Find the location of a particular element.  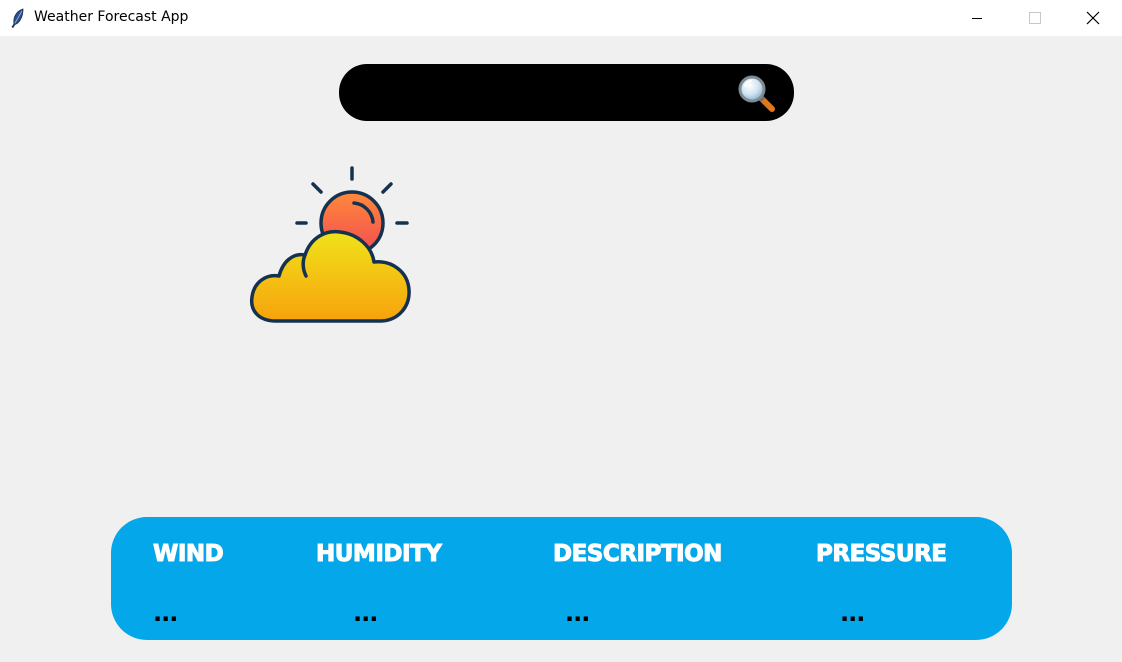

title-bar: Weather Forecast App is located at coordinates (561, 18).